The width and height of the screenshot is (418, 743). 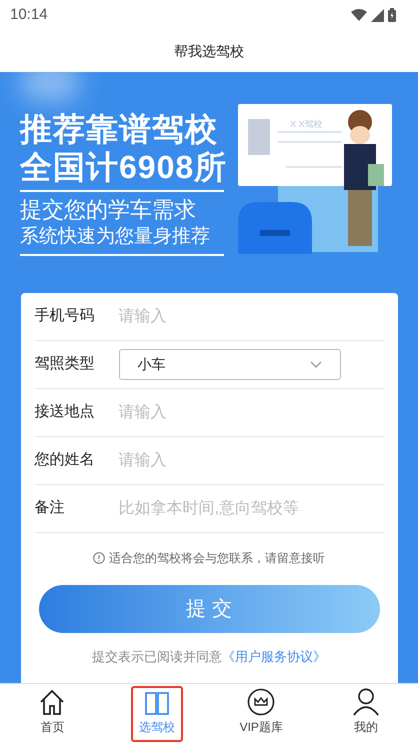 What do you see at coordinates (119, 129) in the screenshot?
I see `banner-headline: 推荐靠谱驾校` at bounding box center [119, 129].